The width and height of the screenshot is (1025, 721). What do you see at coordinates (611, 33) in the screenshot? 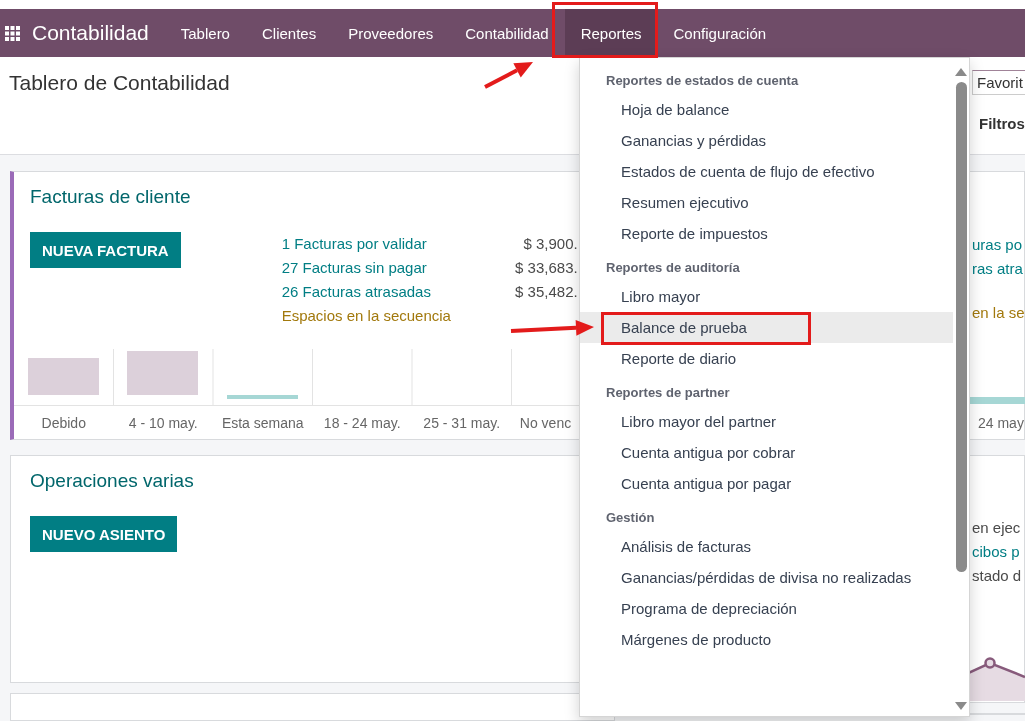
I see `nav-menu-item: Reportes` at bounding box center [611, 33].